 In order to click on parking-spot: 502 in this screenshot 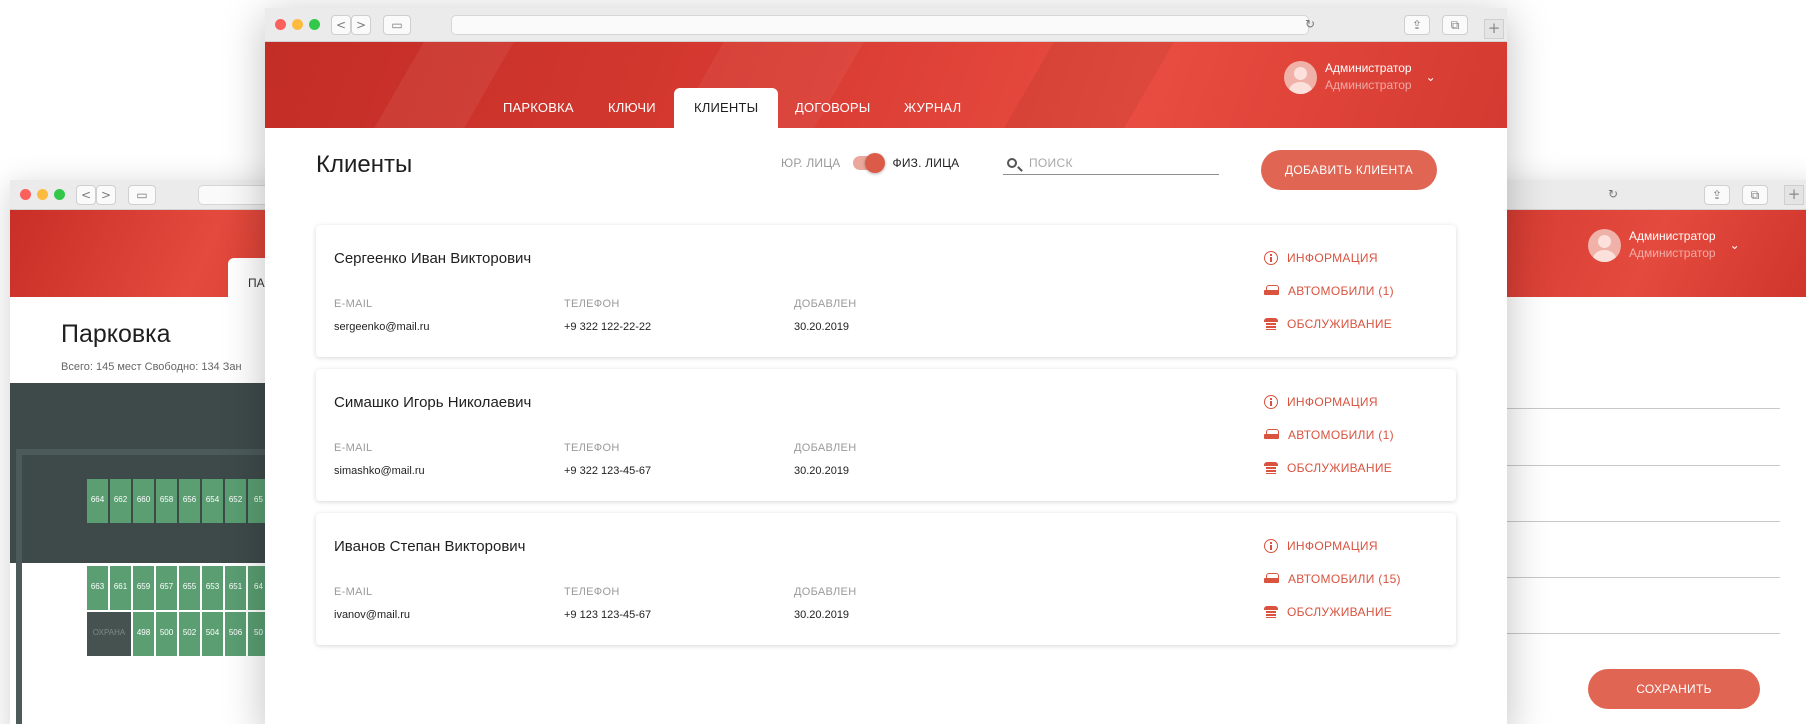, I will do `click(189, 634)`.